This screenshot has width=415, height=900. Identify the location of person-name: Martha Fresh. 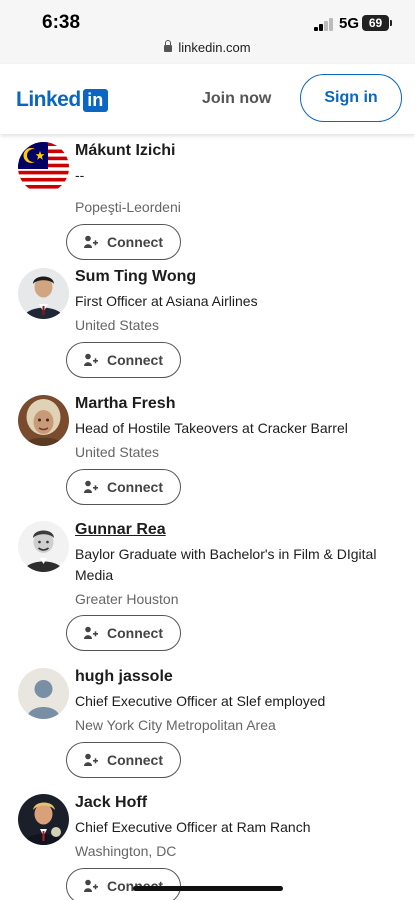
(125, 404).